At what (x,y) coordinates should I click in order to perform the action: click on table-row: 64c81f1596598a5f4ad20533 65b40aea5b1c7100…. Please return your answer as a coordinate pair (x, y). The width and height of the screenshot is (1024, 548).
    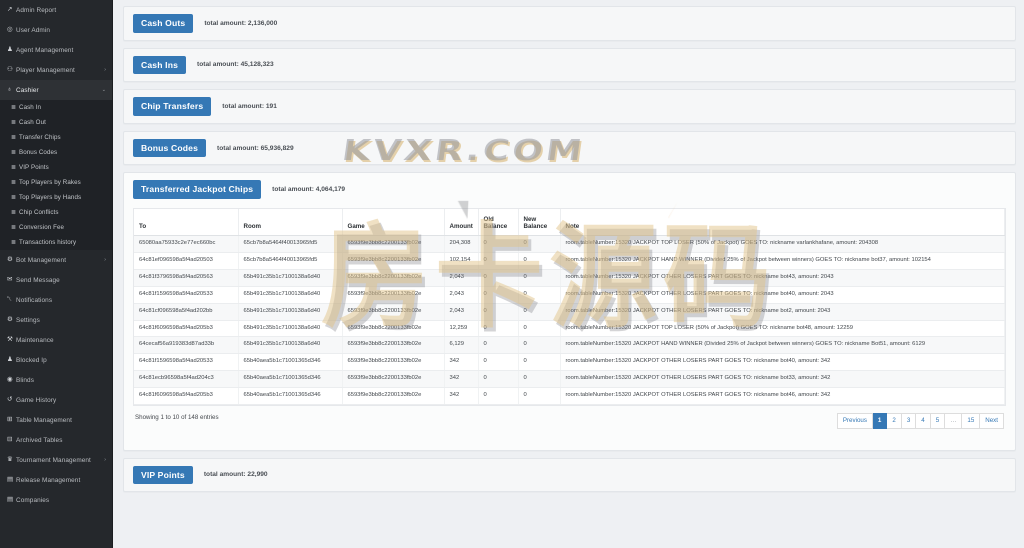
    Looking at the image, I should click on (569, 362).